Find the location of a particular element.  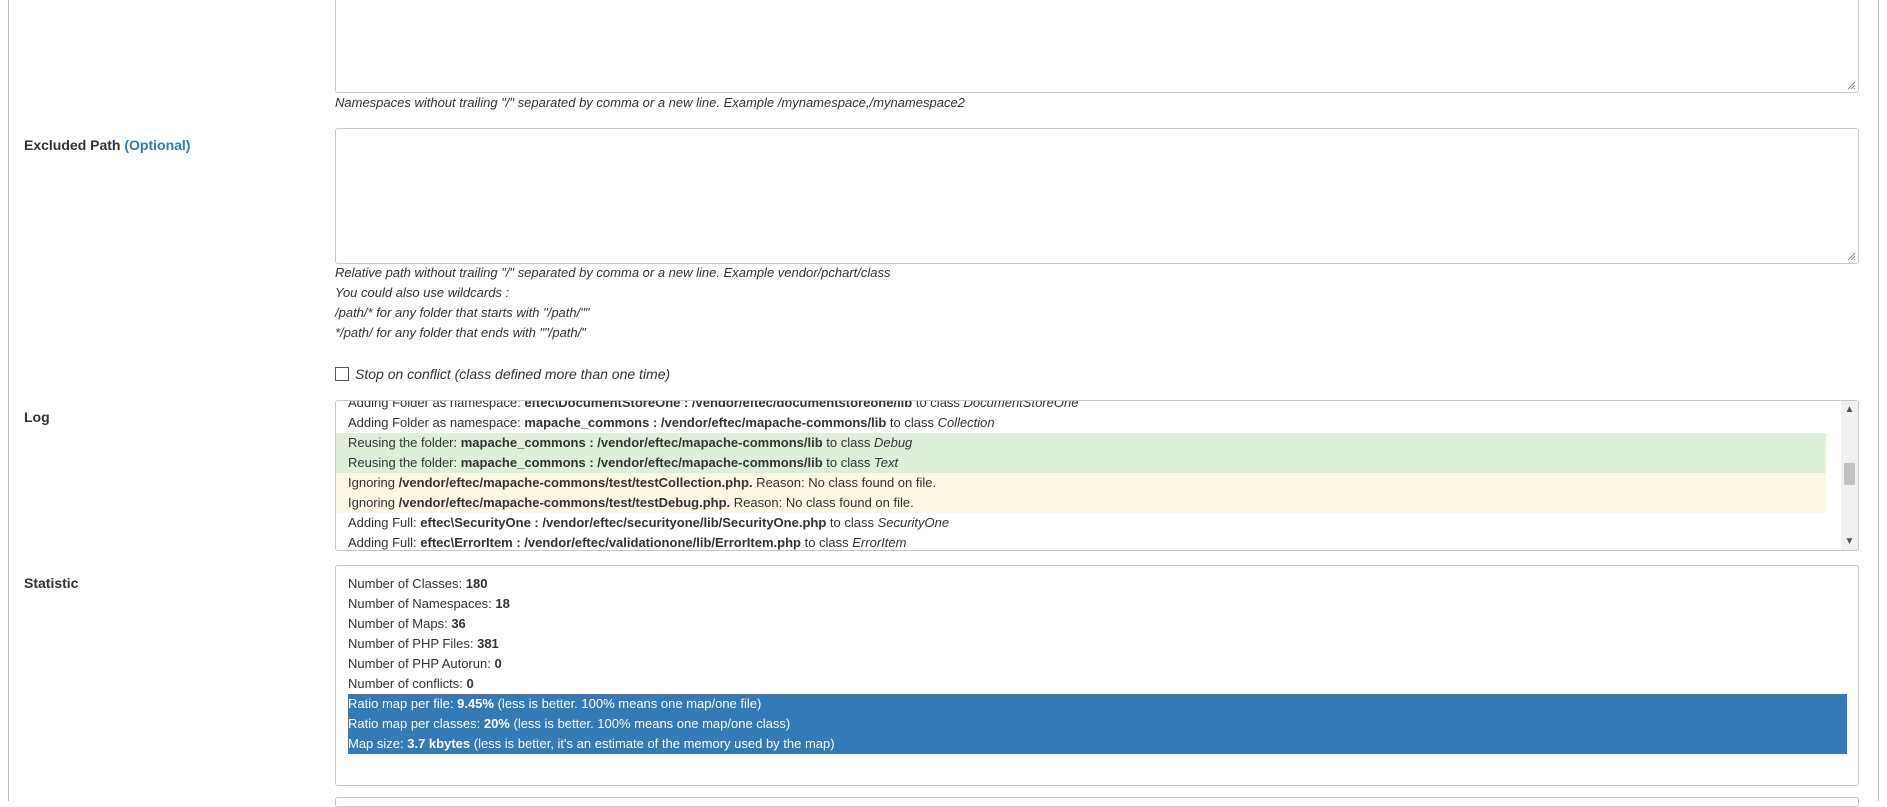

scroll-up-icon: ▲ is located at coordinates (1849, 409).